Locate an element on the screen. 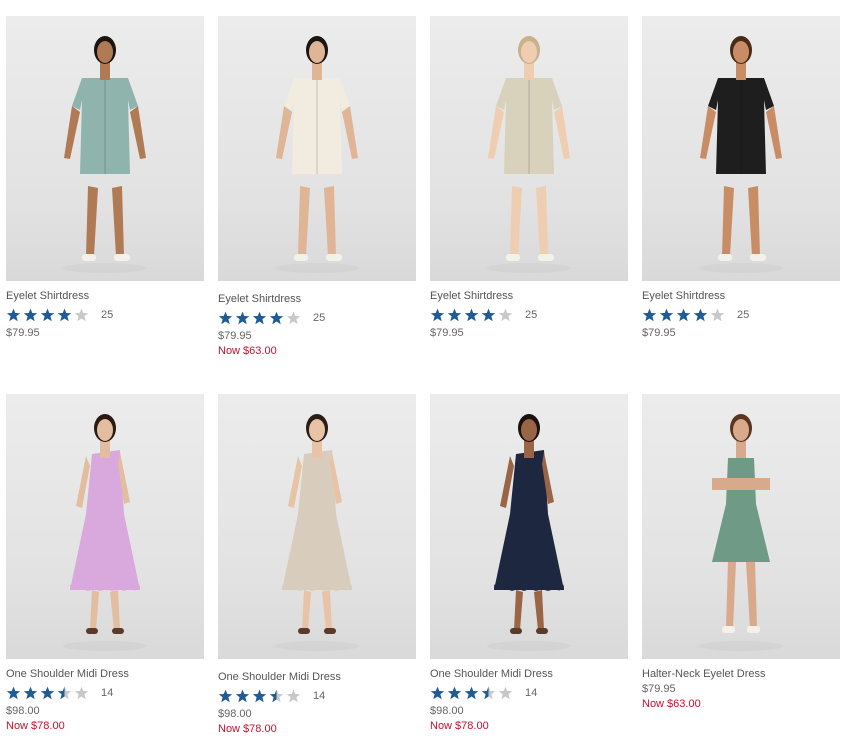 The height and width of the screenshot is (747, 850). product-name: Halter-Neck Eyelet Dress is located at coordinates (741, 674).